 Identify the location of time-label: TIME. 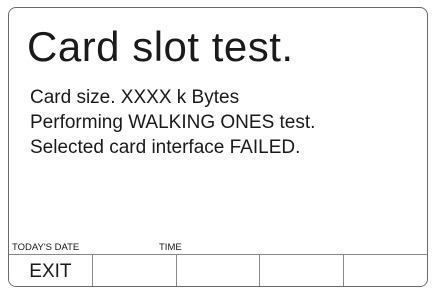
(170, 247).